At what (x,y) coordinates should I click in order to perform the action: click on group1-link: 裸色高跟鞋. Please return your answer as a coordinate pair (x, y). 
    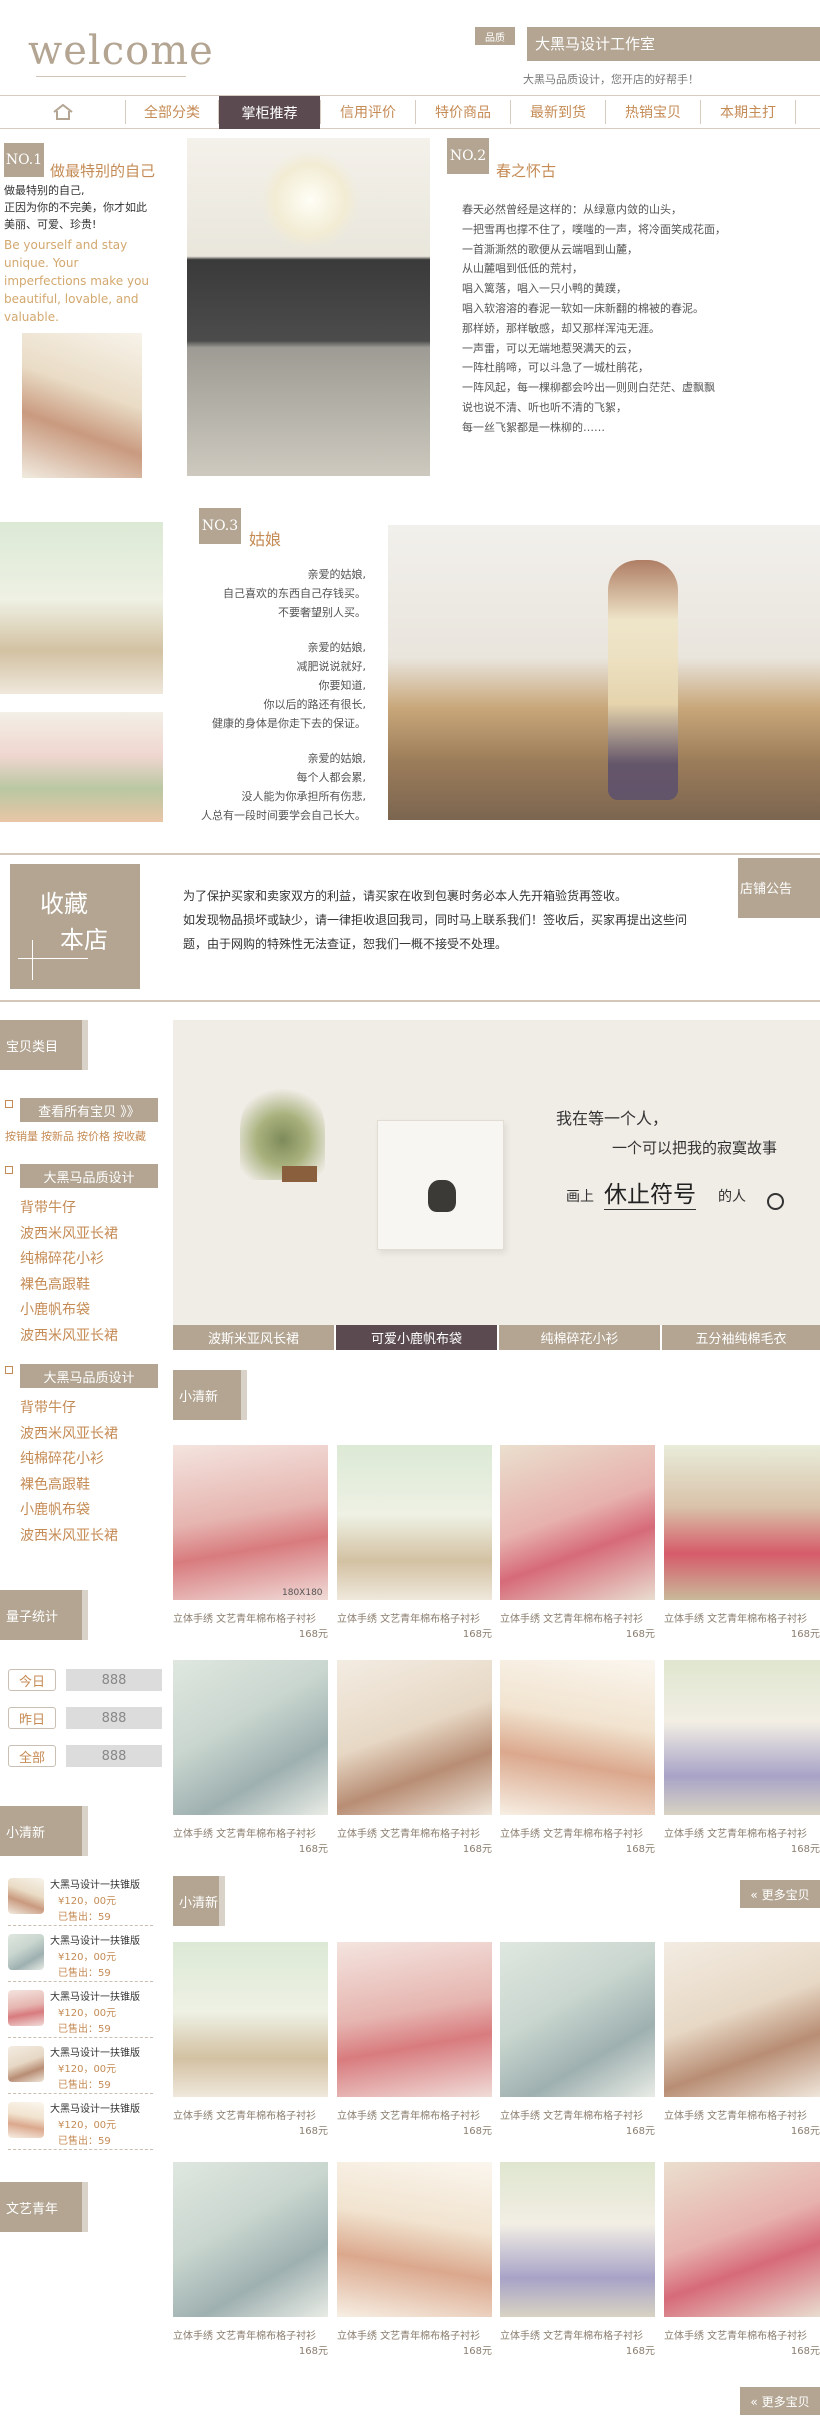
    Looking at the image, I should click on (69, 1286).